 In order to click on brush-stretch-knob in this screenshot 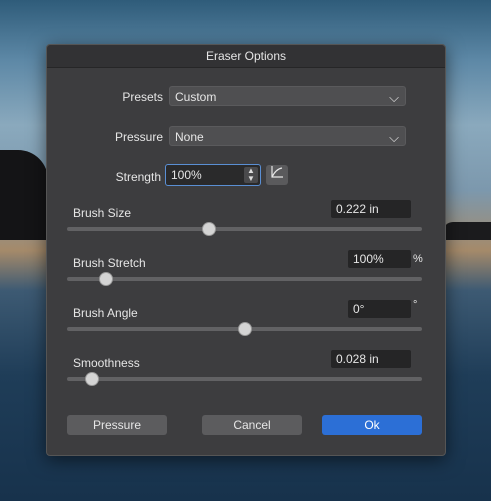, I will do `click(106, 279)`.